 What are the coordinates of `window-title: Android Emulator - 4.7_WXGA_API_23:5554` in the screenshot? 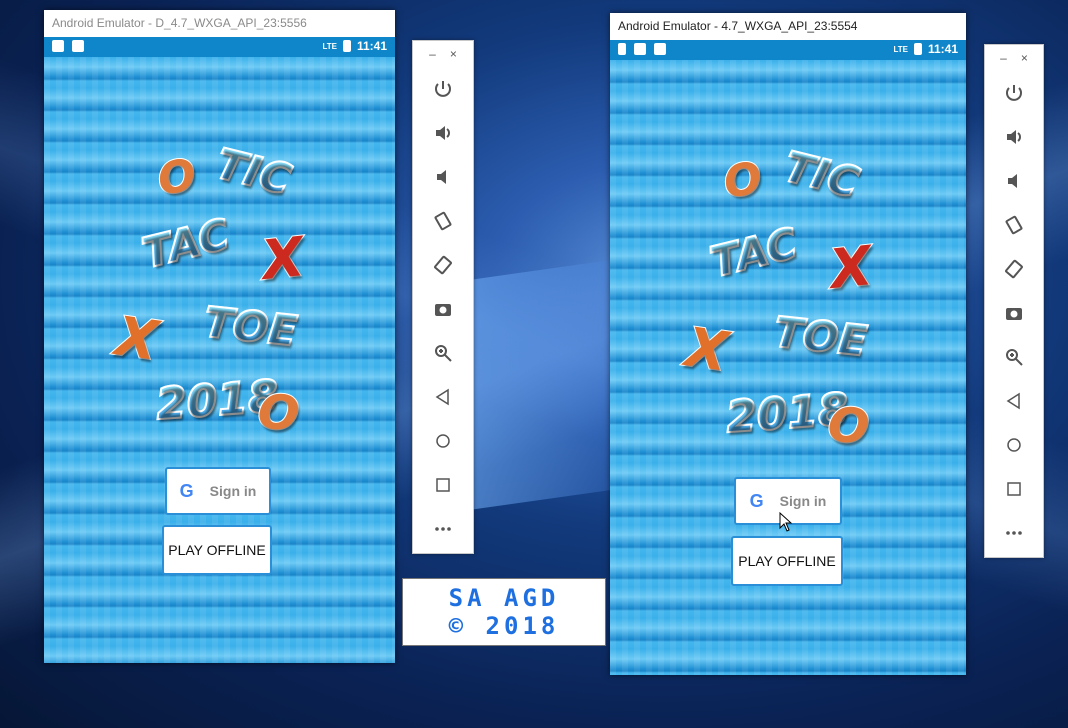 It's located at (788, 26).